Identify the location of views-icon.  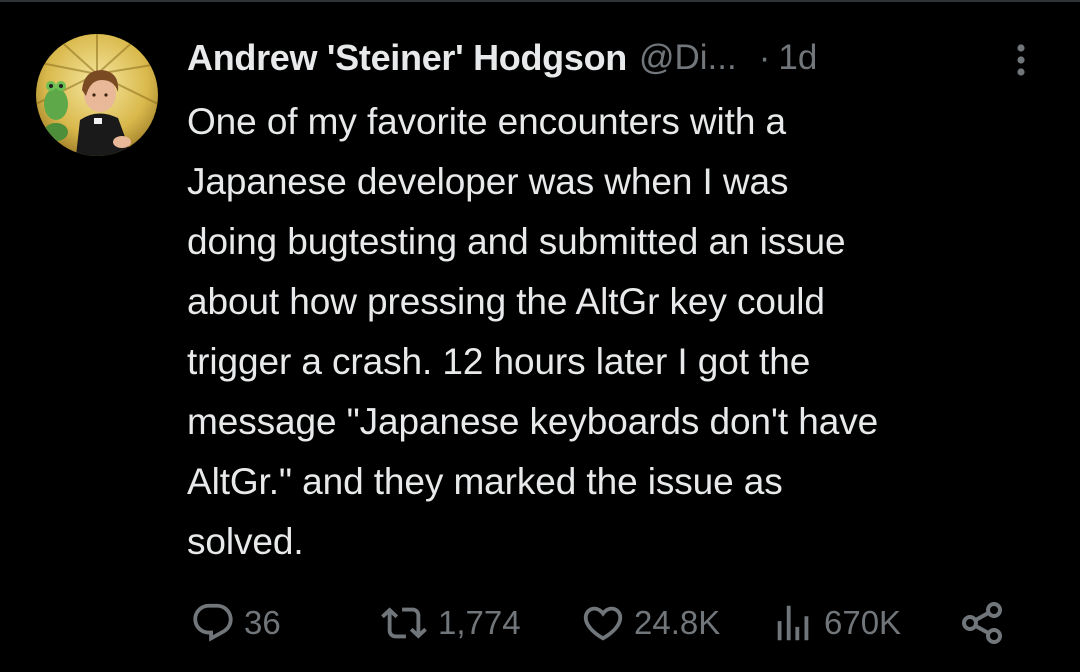
(793, 623).